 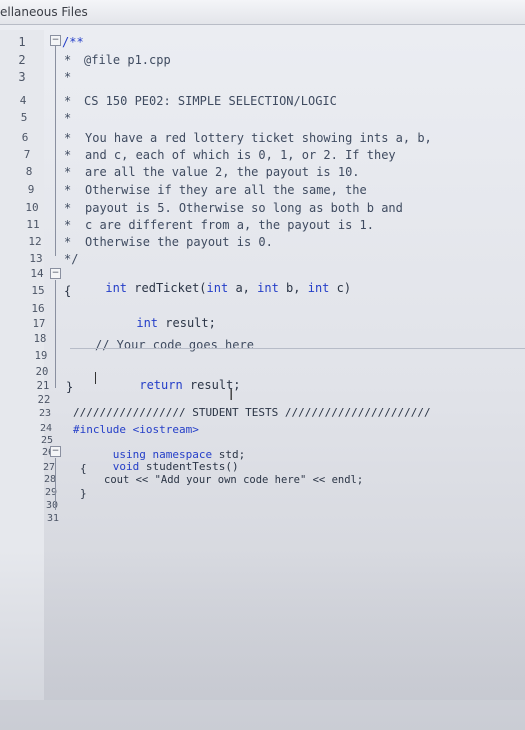 I want to click on line-number: 17, so click(x=39, y=324).